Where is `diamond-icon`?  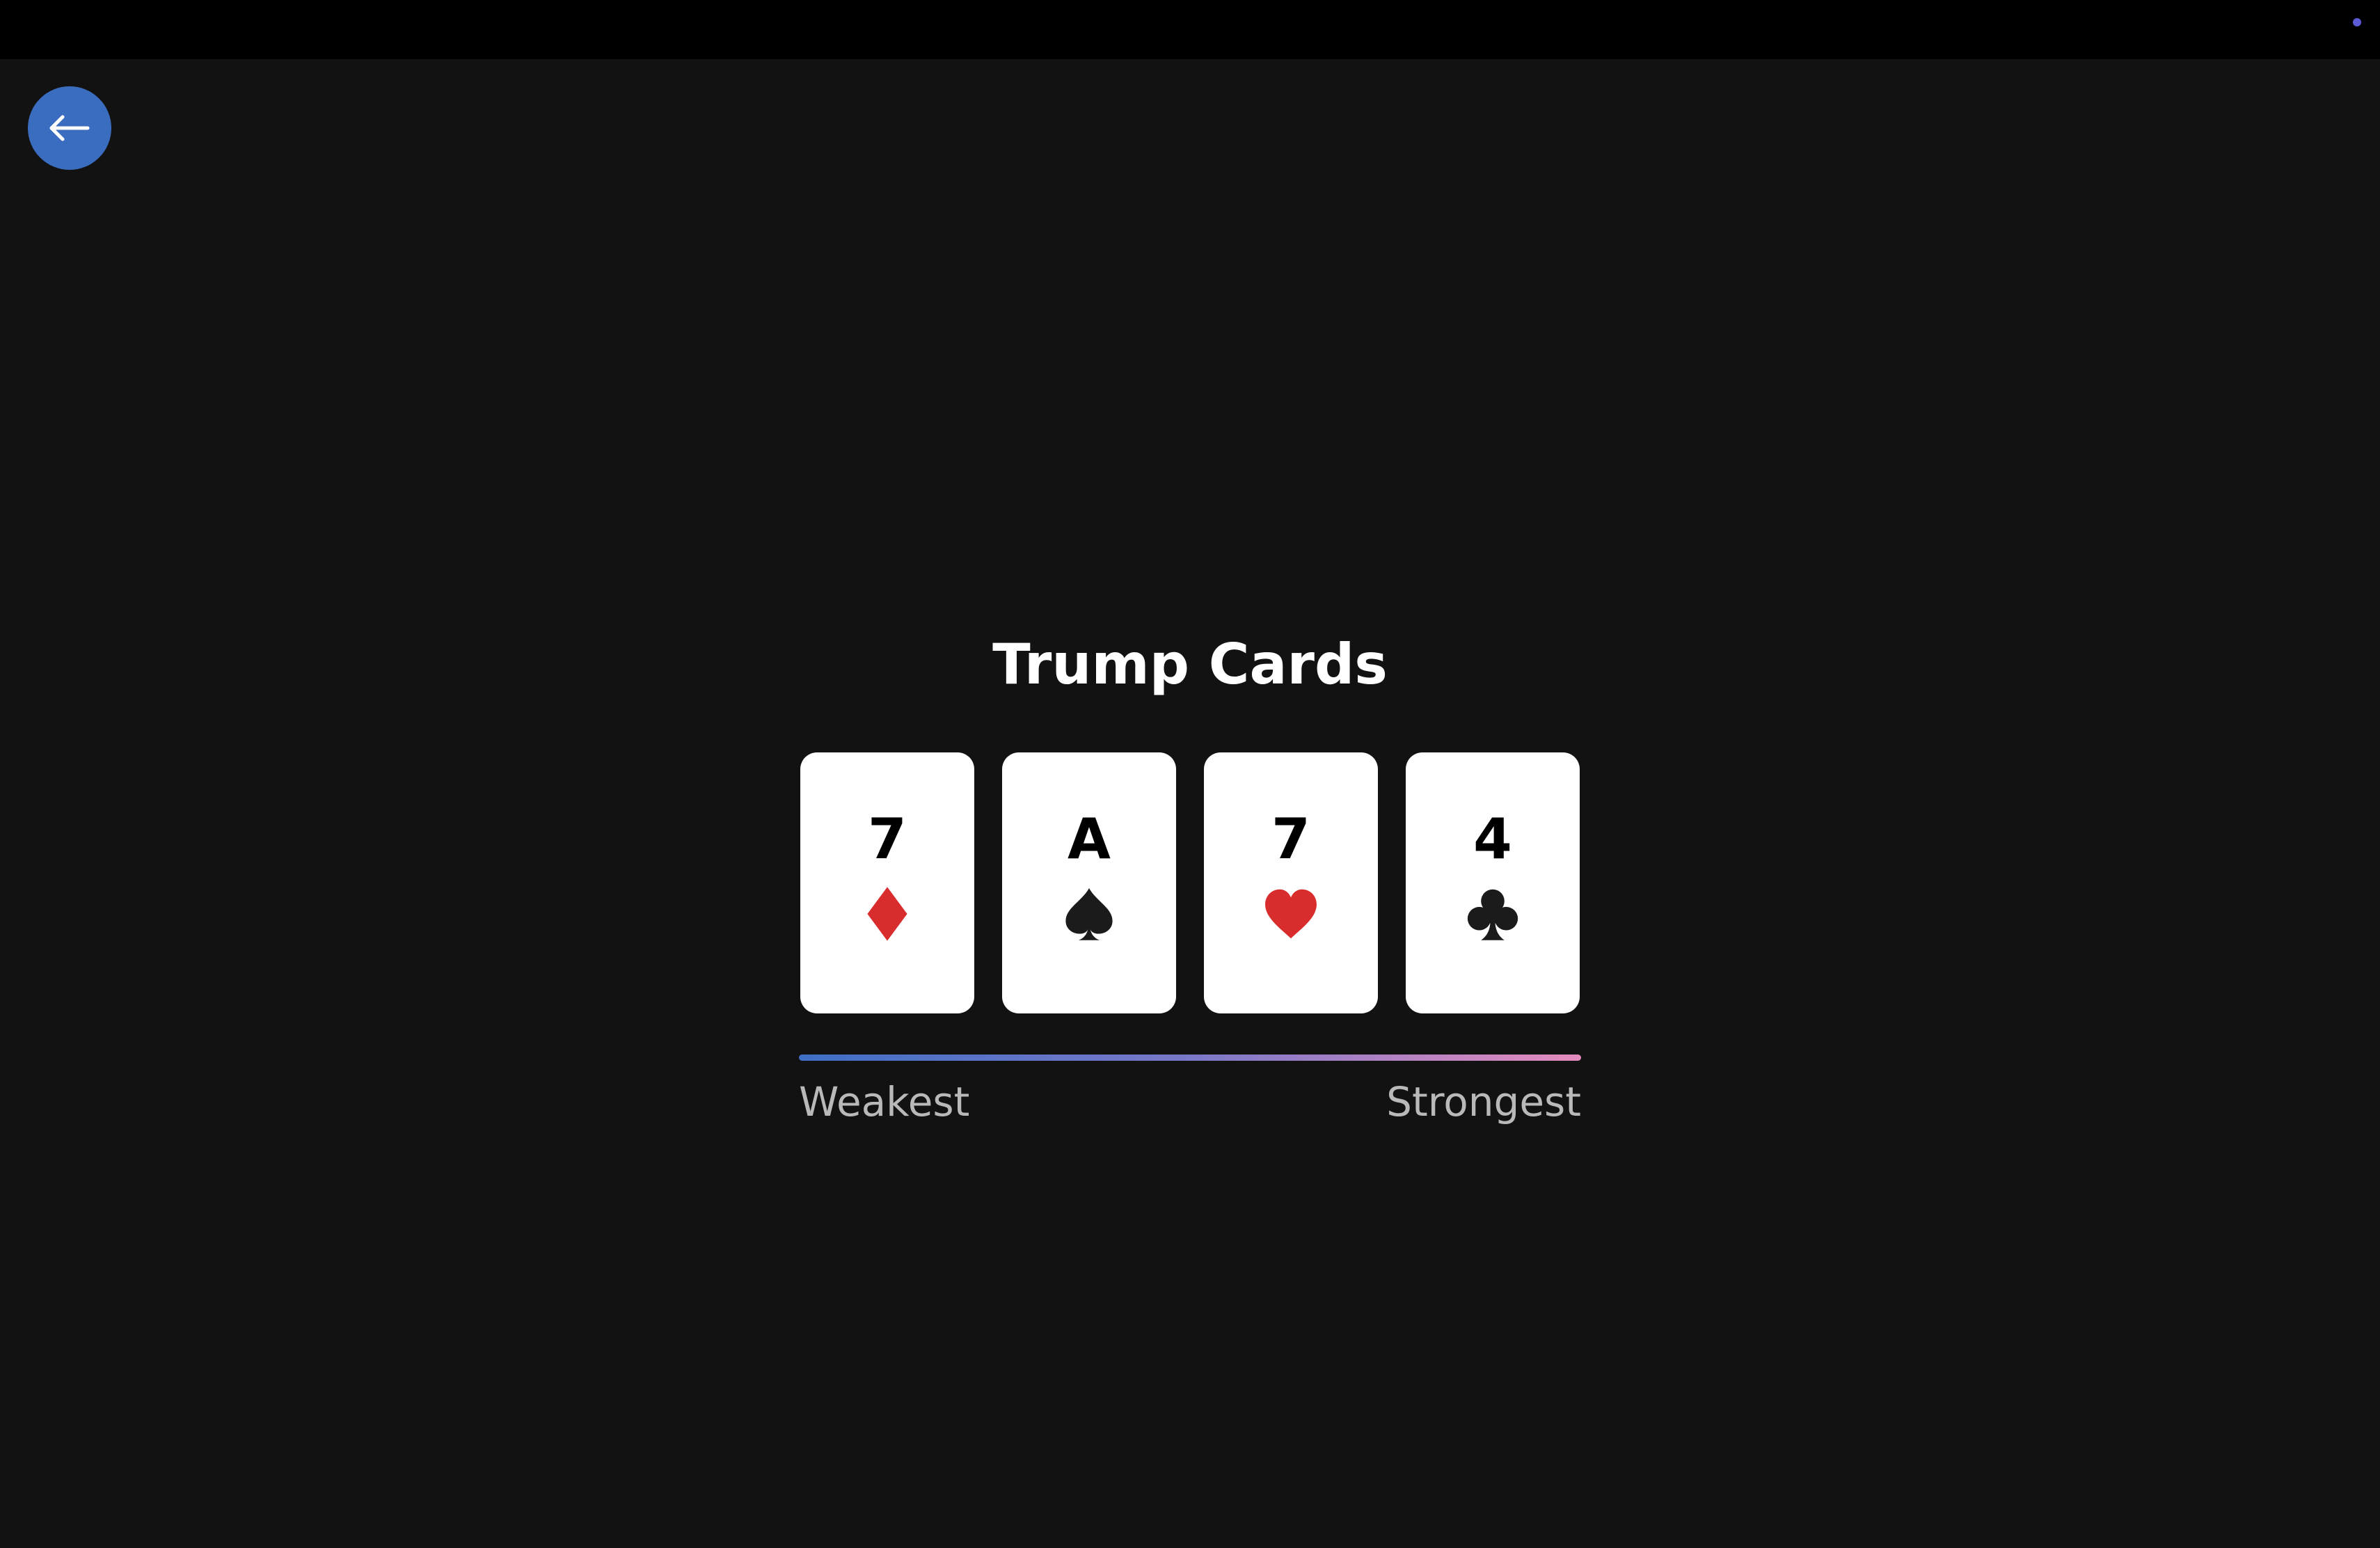 diamond-icon is located at coordinates (887, 914).